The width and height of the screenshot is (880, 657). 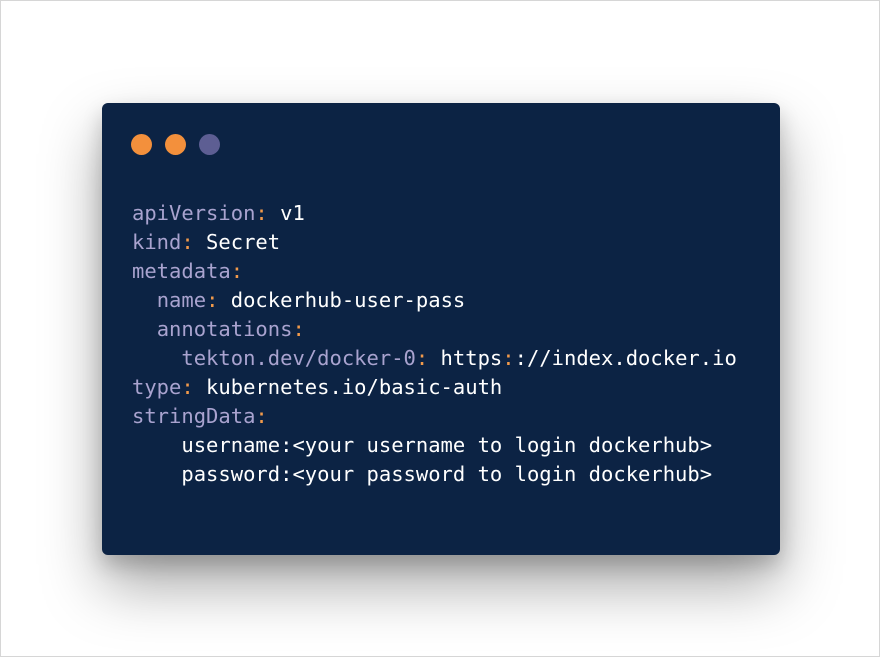 What do you see at coordinates (342, 300) in the screenshot?
I see `yaml-value: dockerhub-user-pass` at bounding box center [342, 300].